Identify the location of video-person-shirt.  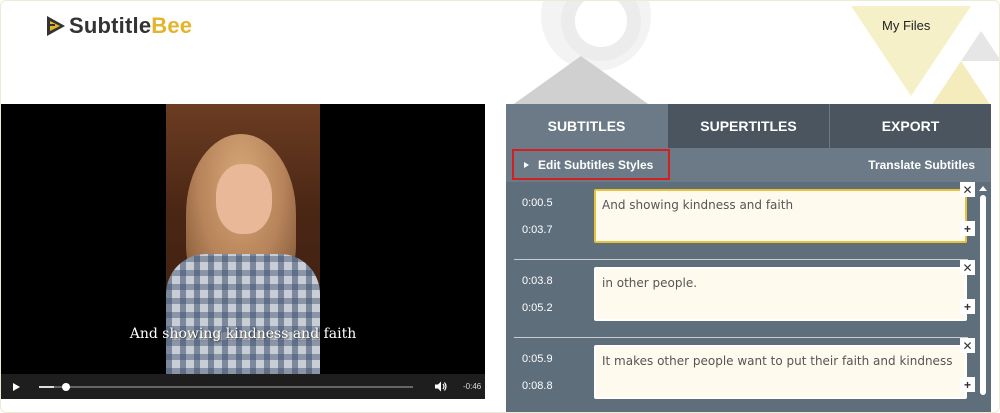
(243, 314).